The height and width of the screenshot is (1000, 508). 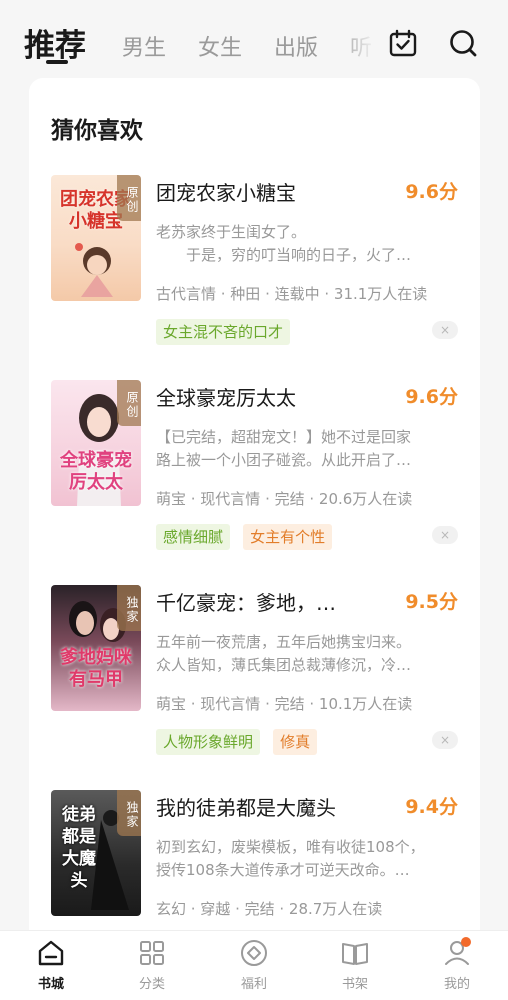 I want to click on cover-title: 徒弟都是大魔头, so click(x=79, y=848).